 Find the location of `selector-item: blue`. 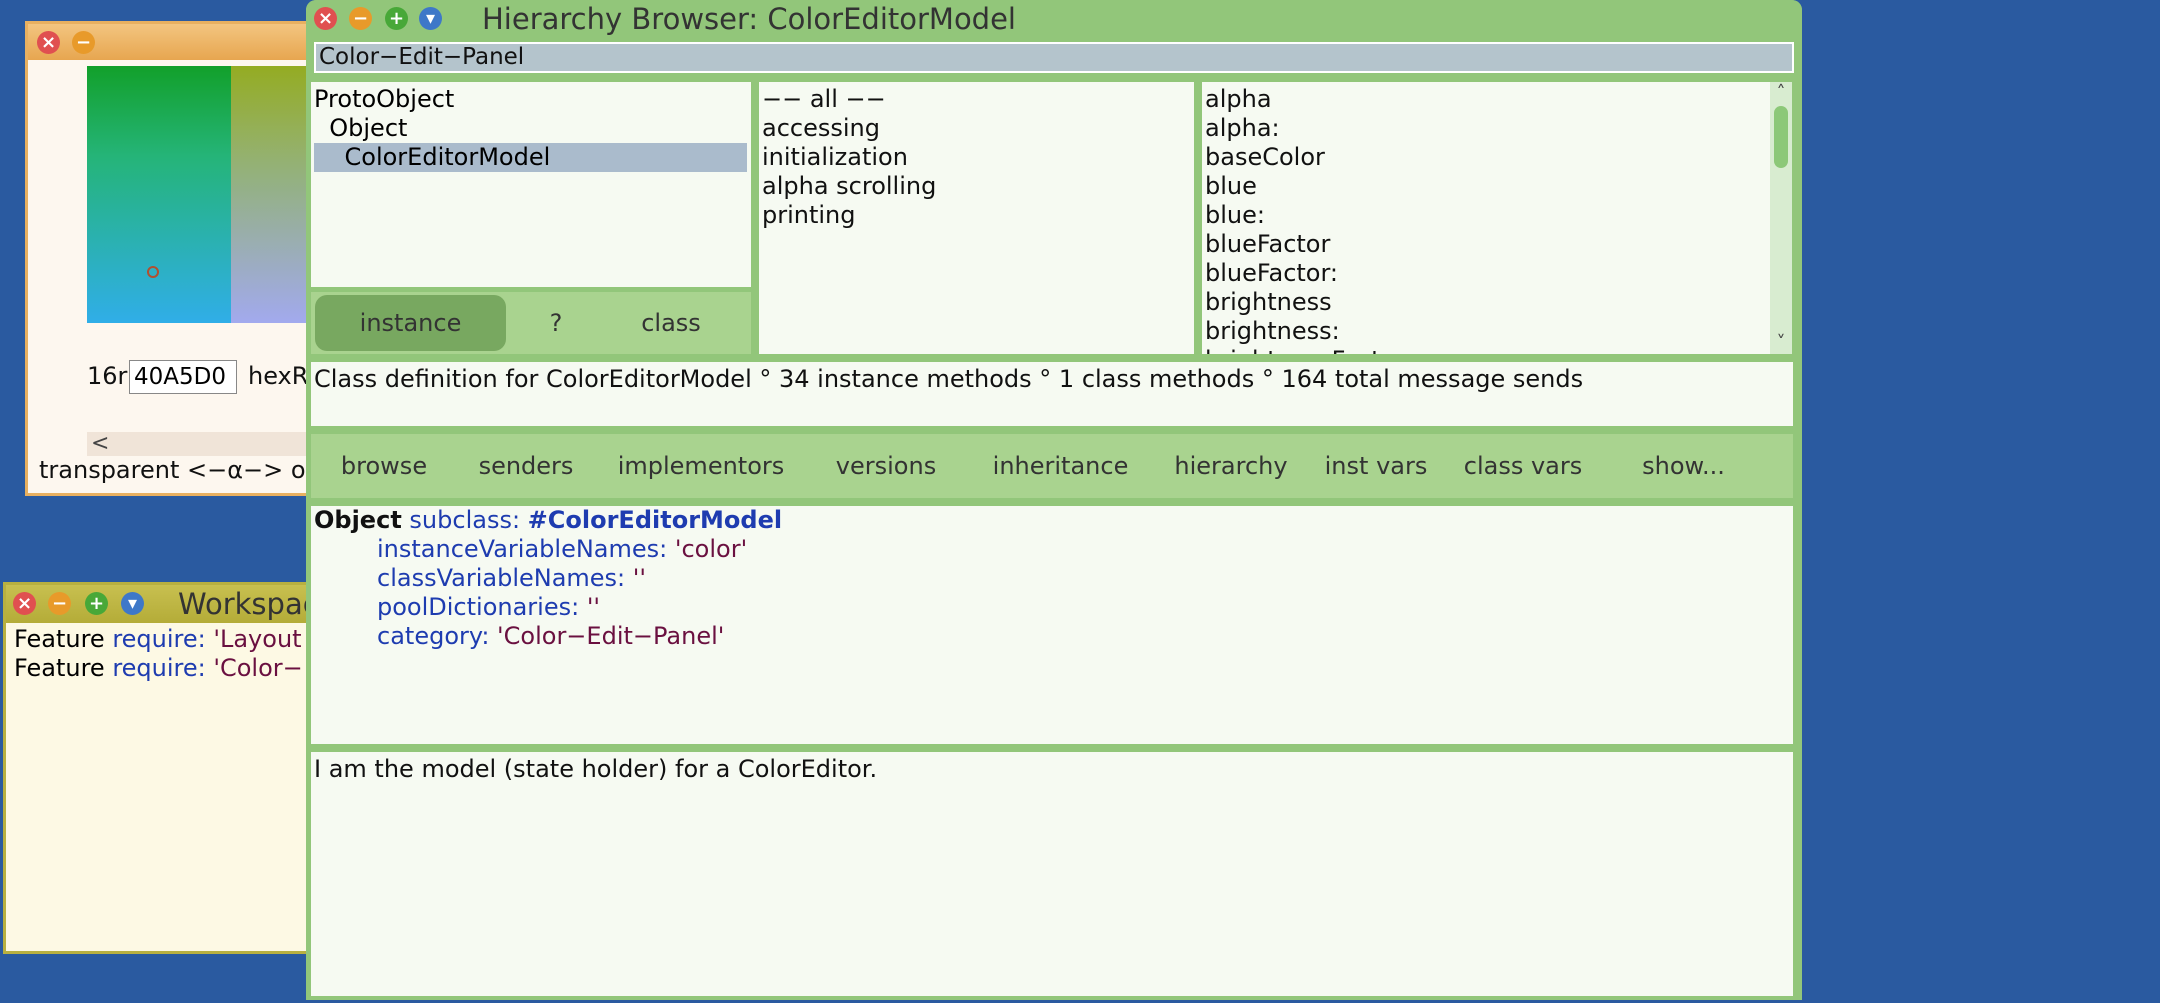

selector-item: blue is located at coordinates (1498, 186).